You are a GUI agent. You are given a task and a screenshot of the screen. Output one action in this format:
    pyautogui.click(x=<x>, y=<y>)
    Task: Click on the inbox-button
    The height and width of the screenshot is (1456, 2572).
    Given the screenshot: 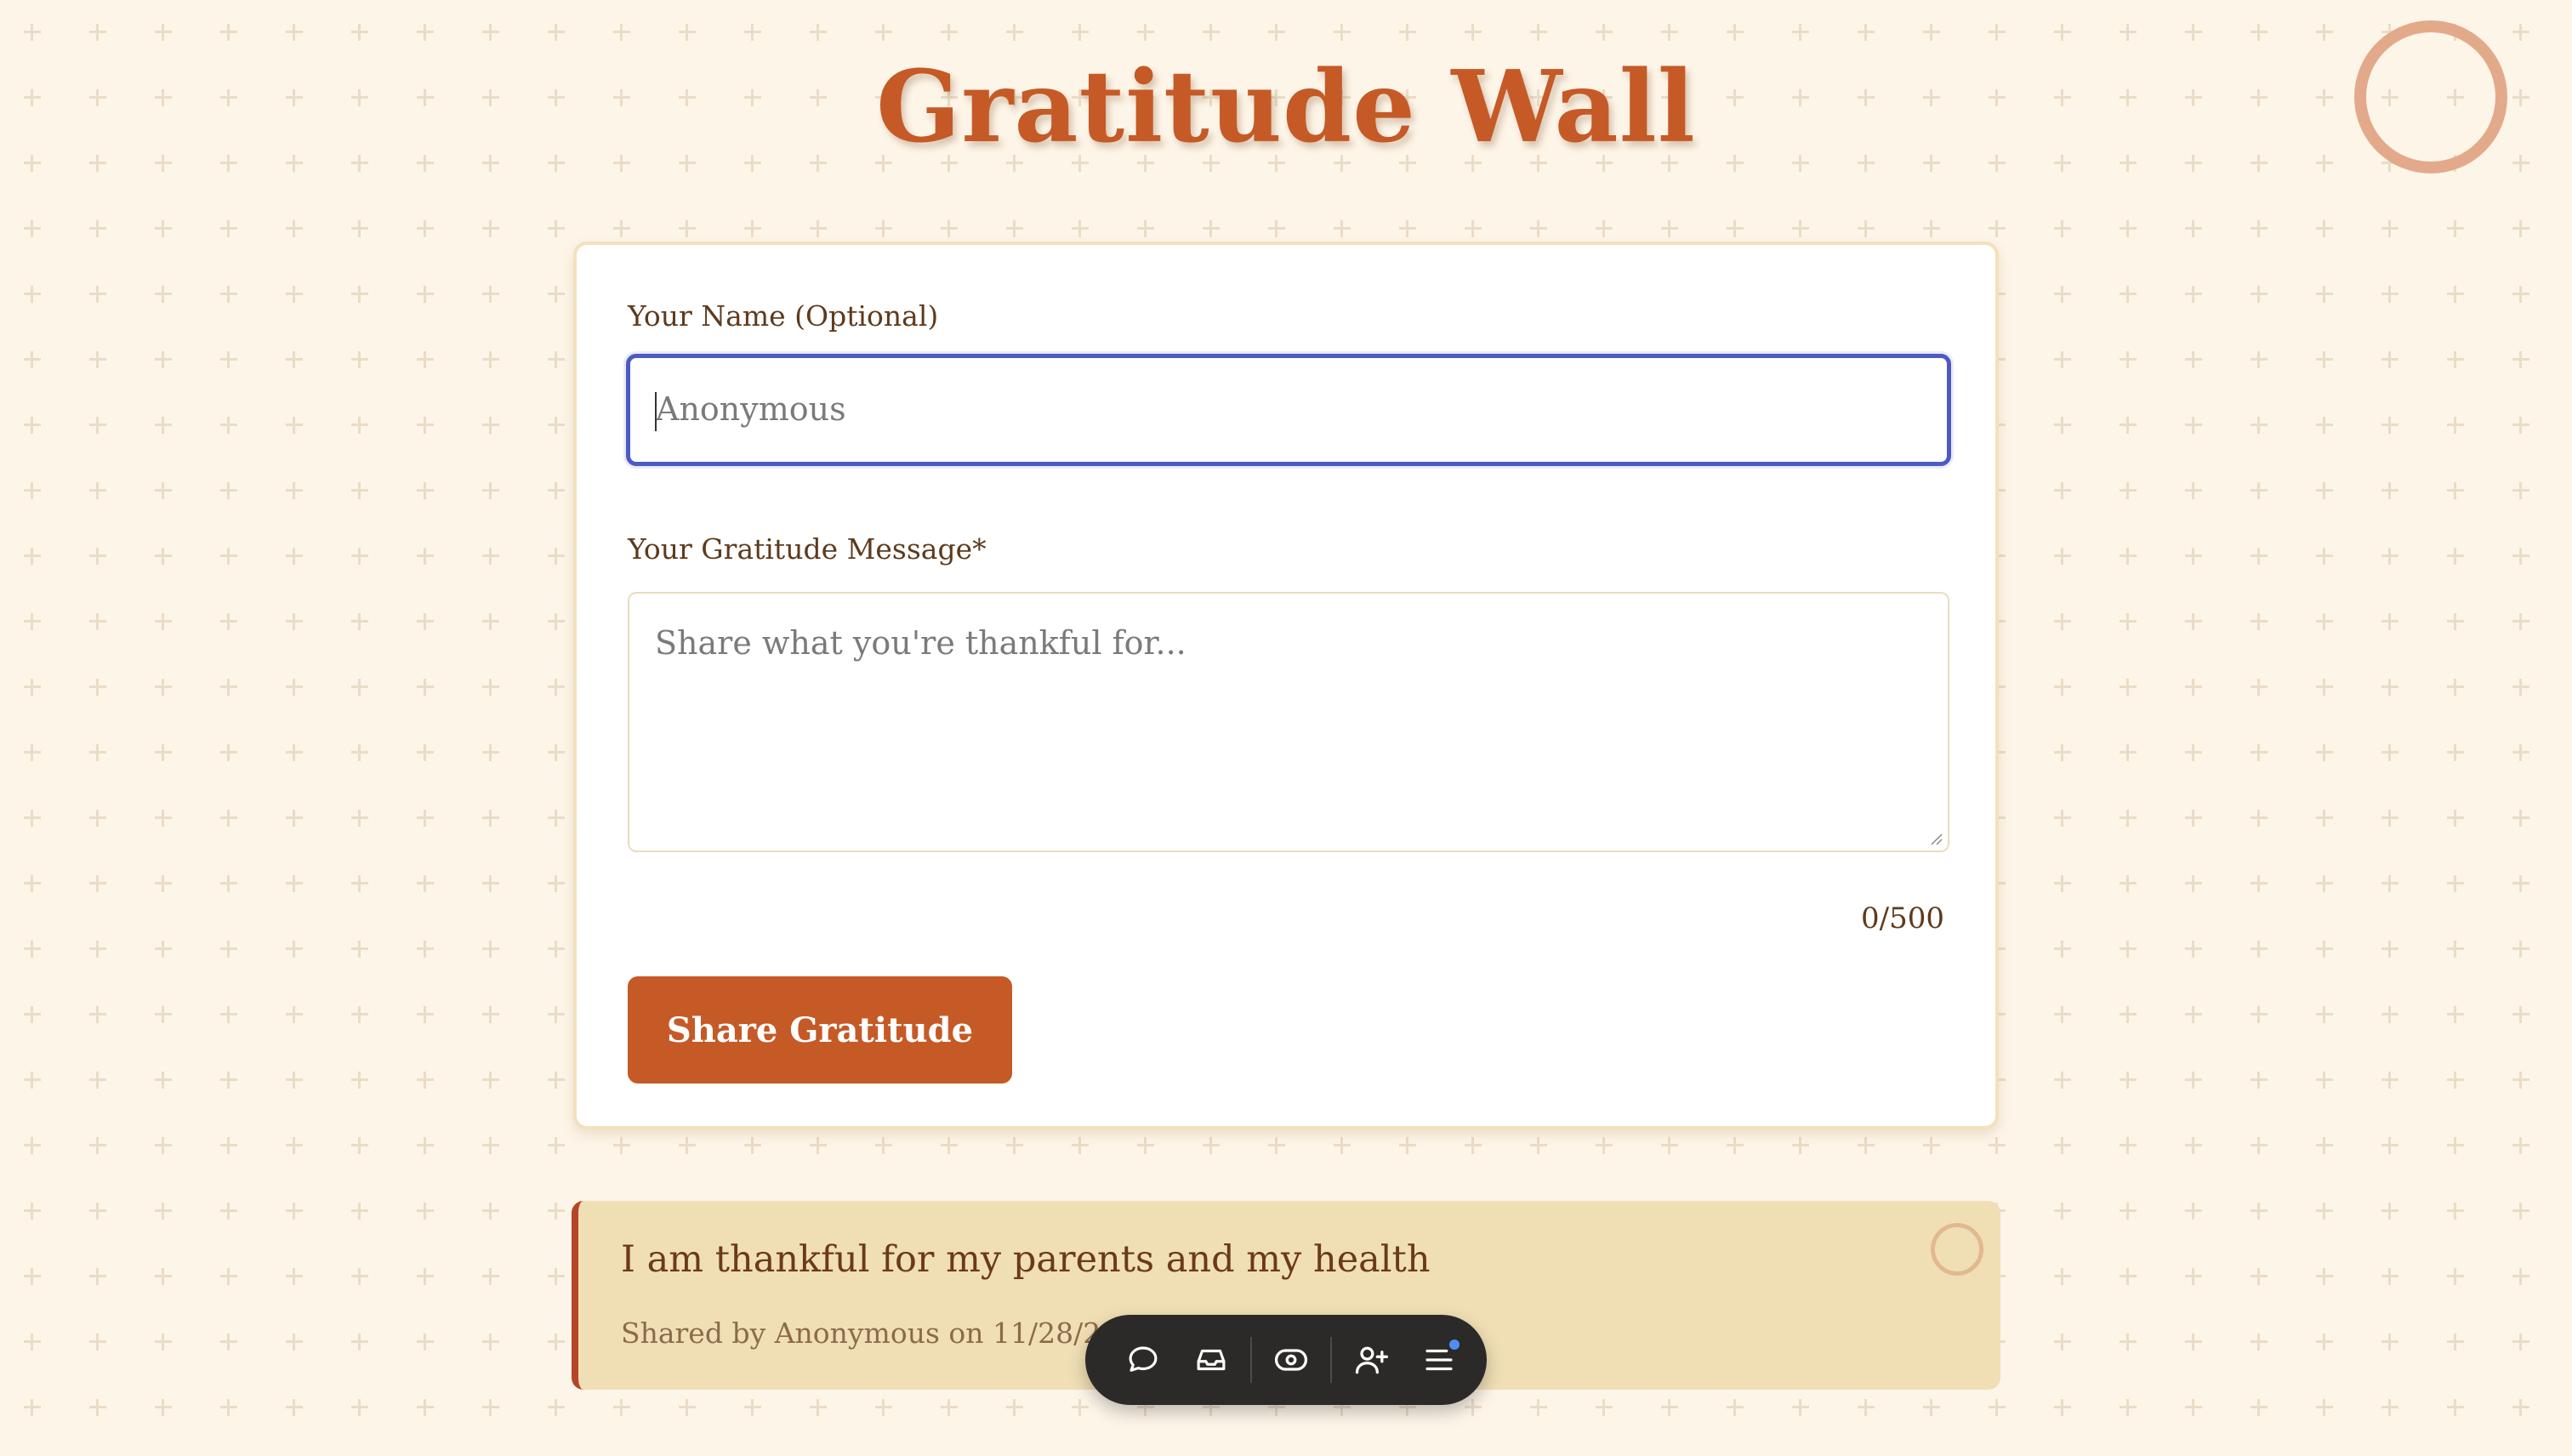 What is the action you would take?
    pyautogui.click(x=1211, y=1360)
    